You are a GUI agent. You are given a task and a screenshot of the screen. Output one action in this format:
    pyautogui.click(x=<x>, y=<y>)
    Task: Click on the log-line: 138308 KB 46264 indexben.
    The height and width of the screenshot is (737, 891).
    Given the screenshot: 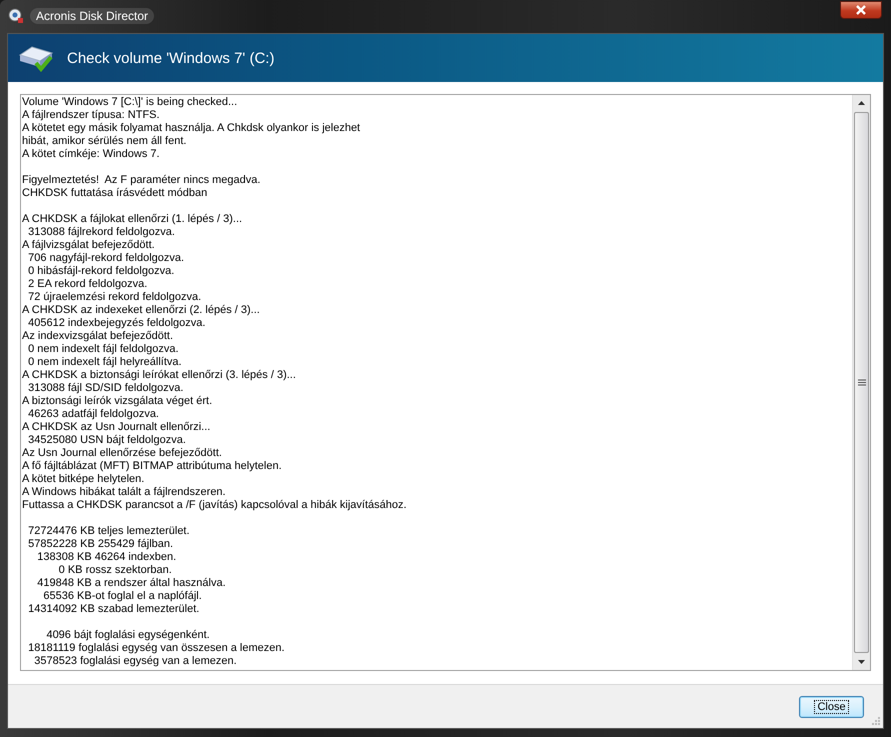 What is the action you would take?
    pyautogui.click(x=107, y=557)
    